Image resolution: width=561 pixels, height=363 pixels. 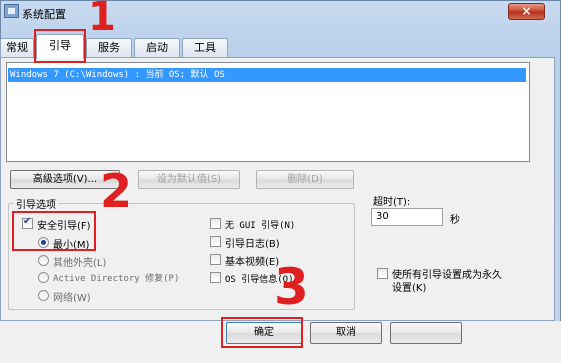 I want to click on alternate-shell-label: 其他外壳(L), so click(x=80, y=263).